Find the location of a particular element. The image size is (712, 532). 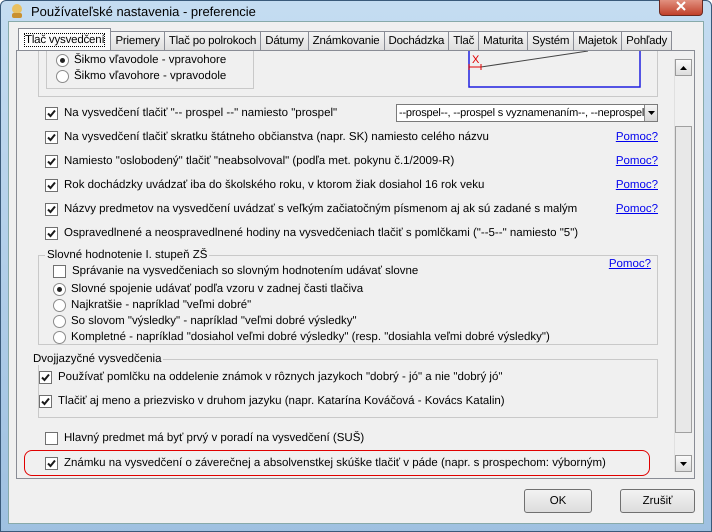

option-label: Šikmo vľavohore - vpravodole is located at coordinates (150, 76).